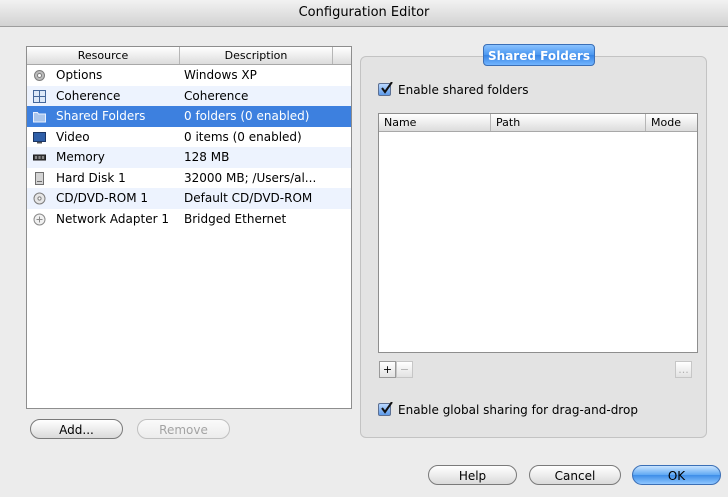 This screenshot has width=728, height=497. I want to click on resource-description: Coherence, so click(216, 95).